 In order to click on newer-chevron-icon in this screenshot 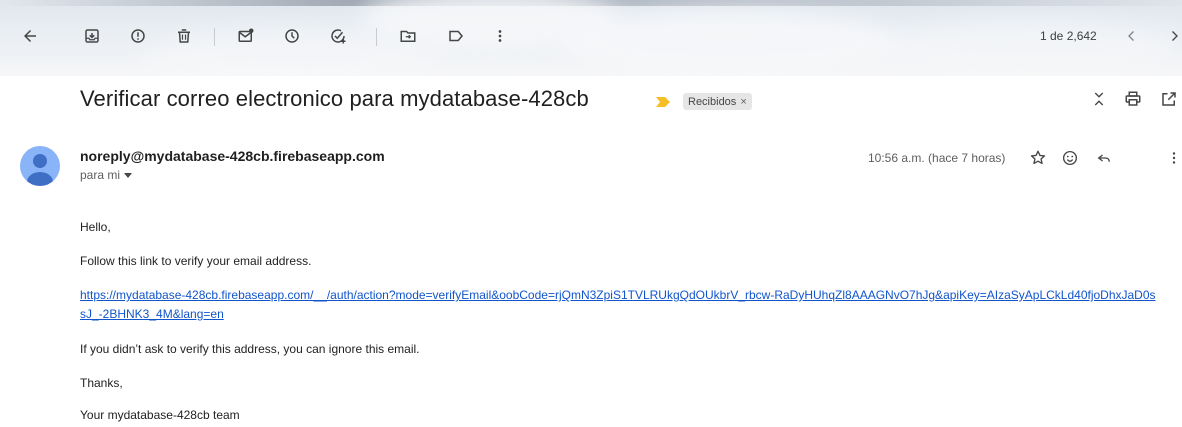, I will do `click(1131, 36)`.